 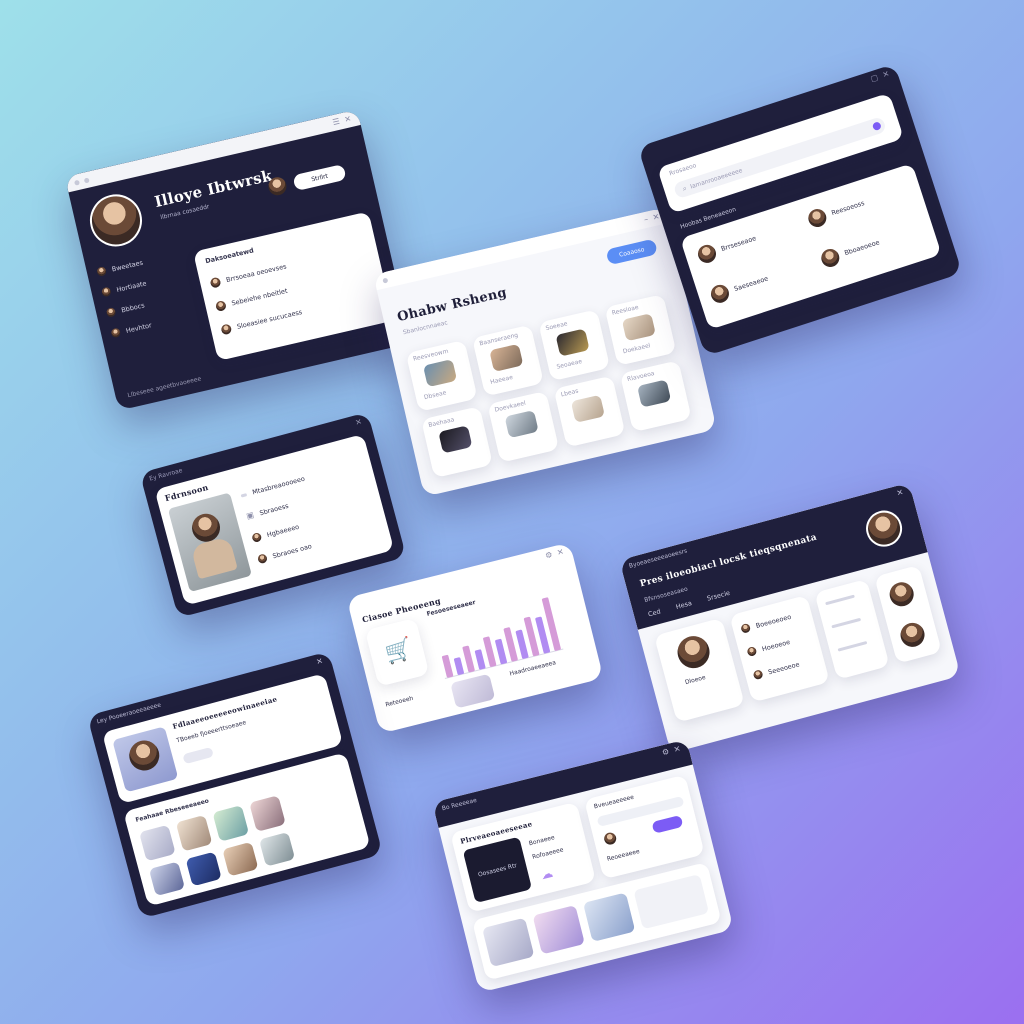 What do you see at coordinates (683, 170) in the screenshot?
I see `search-label: Rrosaeoo` at bounding box center [683, 170].